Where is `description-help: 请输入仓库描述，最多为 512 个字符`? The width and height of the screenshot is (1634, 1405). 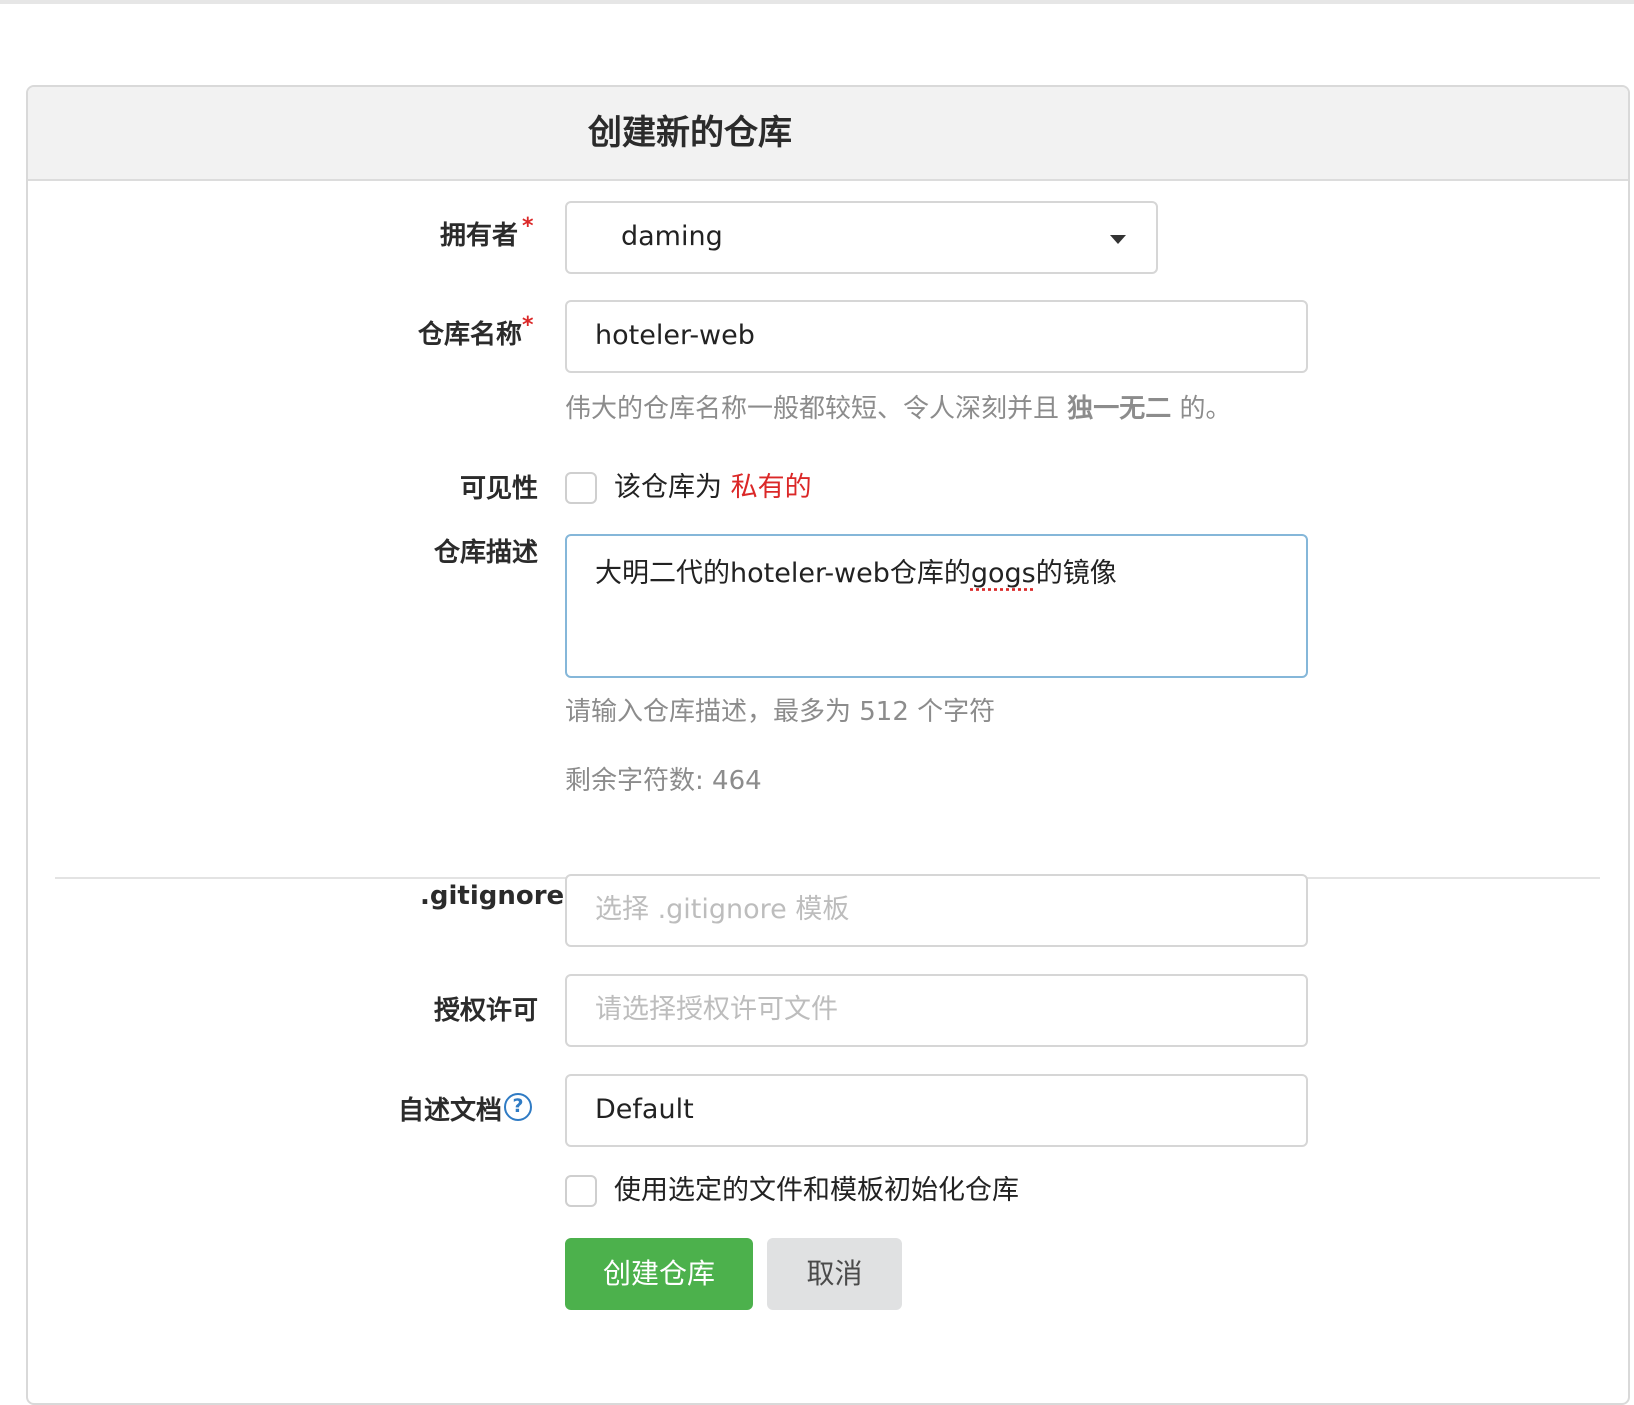
description-help: 请输入仓库描述，最多为 512 个字符 is located at coordinates (780, 712).